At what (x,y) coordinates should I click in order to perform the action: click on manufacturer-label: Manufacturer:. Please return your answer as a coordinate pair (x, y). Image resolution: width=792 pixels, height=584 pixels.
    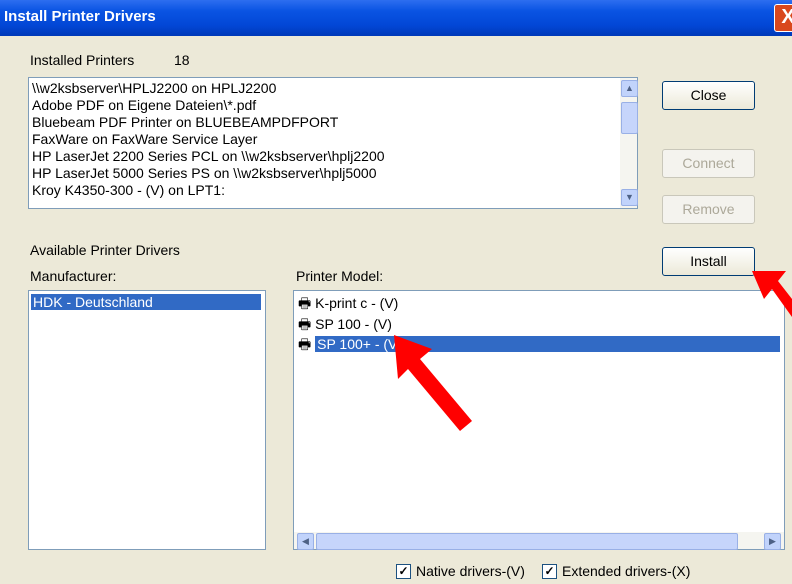
    Looking at the image, I should click on (73, 276).